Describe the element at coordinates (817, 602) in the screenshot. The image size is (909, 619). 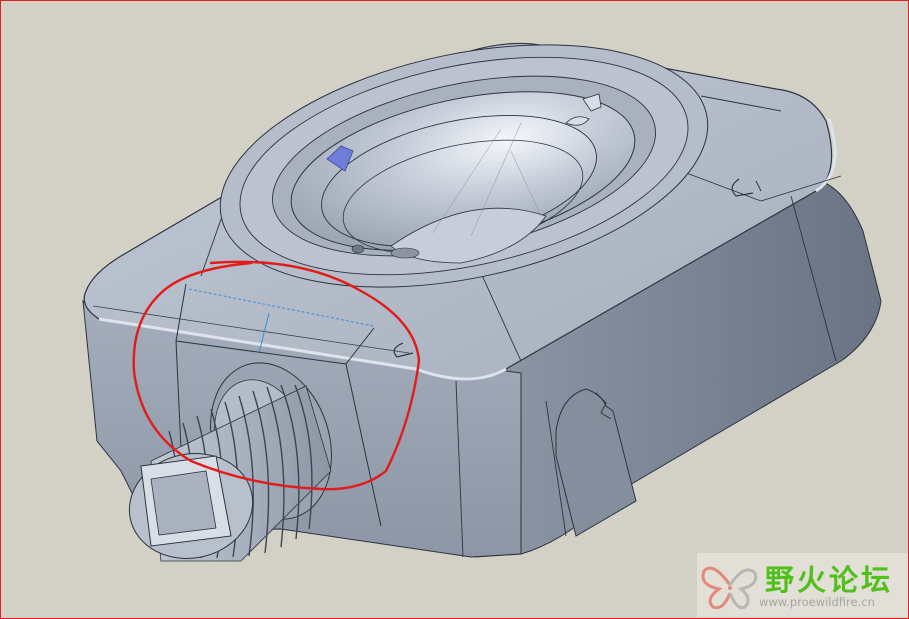
I see `watermark-url: www.proewildfire.cn` at that location.